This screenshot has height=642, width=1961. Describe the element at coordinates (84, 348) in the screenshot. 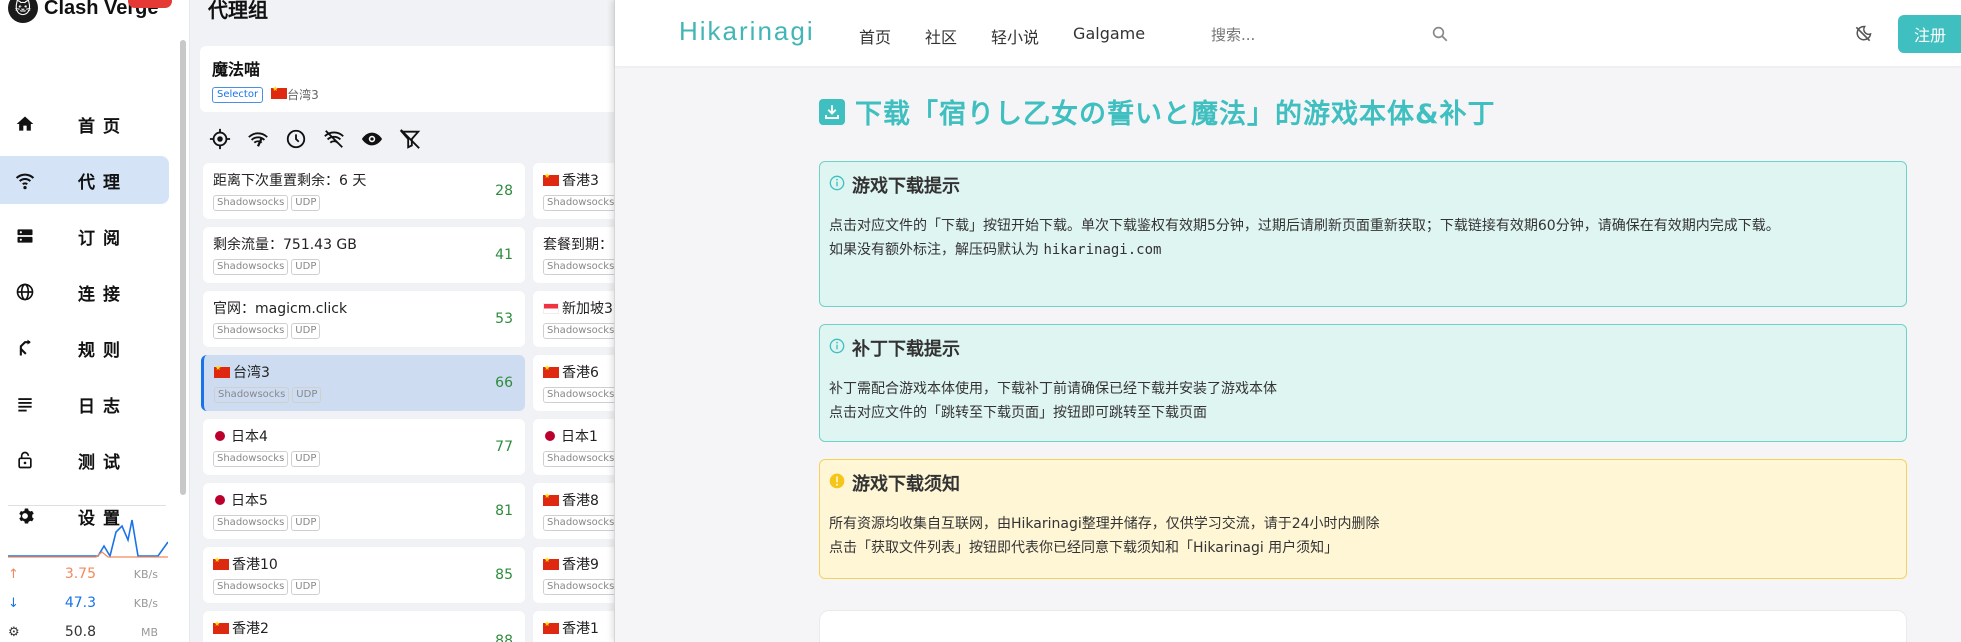

I see `sidebar-item-rules: 规则` at that location.